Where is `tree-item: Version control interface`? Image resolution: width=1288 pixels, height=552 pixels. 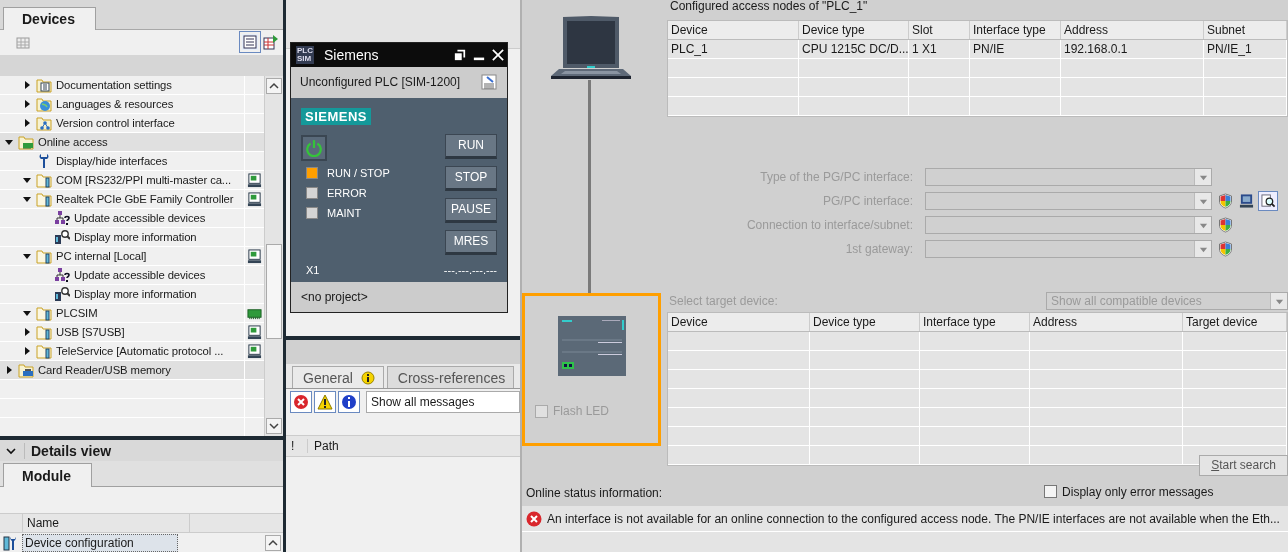
tree-item: Version control interface is located at coordinates (115, 123).